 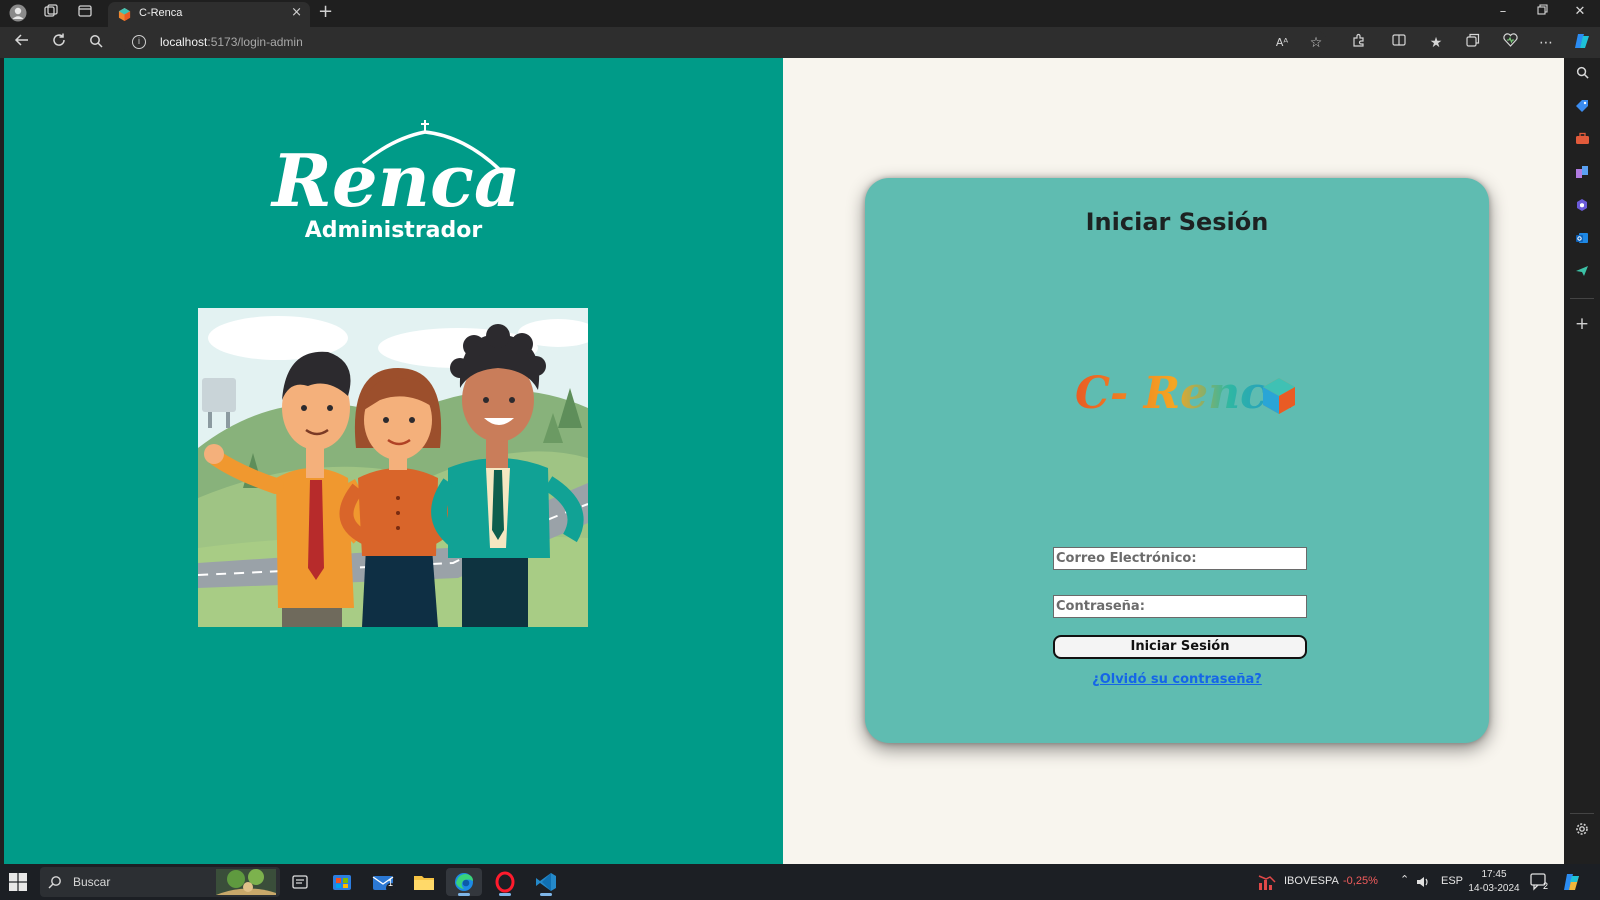 What do you see at coordinates (1582, 76) in the screenshot?
I see `sidebar-search-icon` at bounding box center [1582, 76].